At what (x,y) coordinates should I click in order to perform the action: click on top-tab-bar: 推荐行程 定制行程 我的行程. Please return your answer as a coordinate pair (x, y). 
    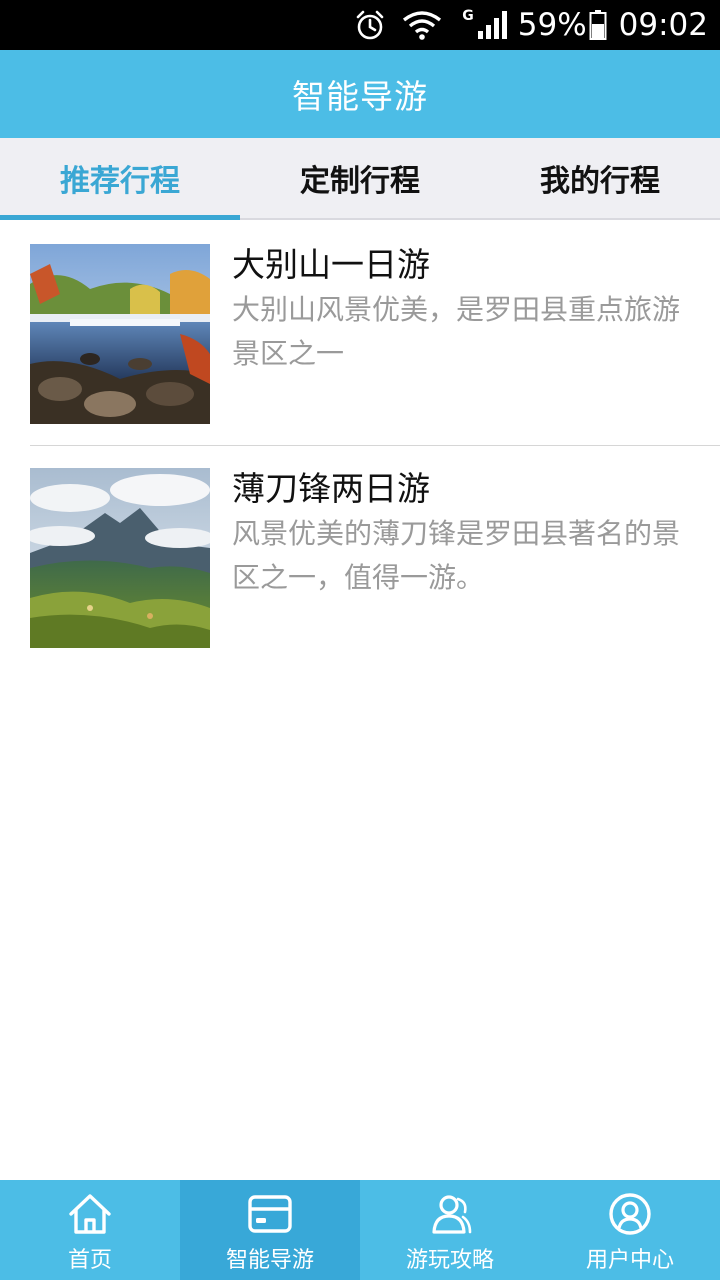
    Looking at the image, I should click on (360, 179).